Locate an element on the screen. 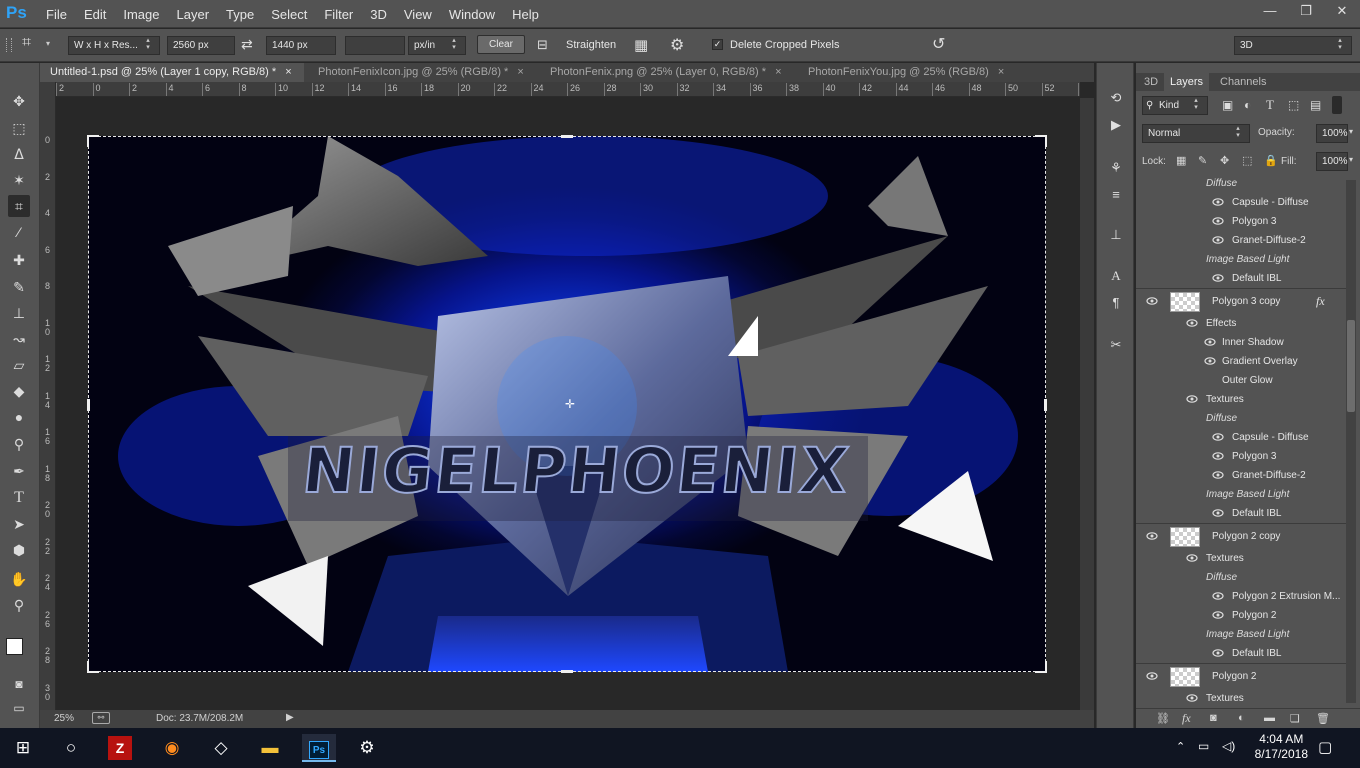 The width and height of the screenshot is (1360, 768). brush-settings-icon: ≡ is located at coordinates (1116, 195).